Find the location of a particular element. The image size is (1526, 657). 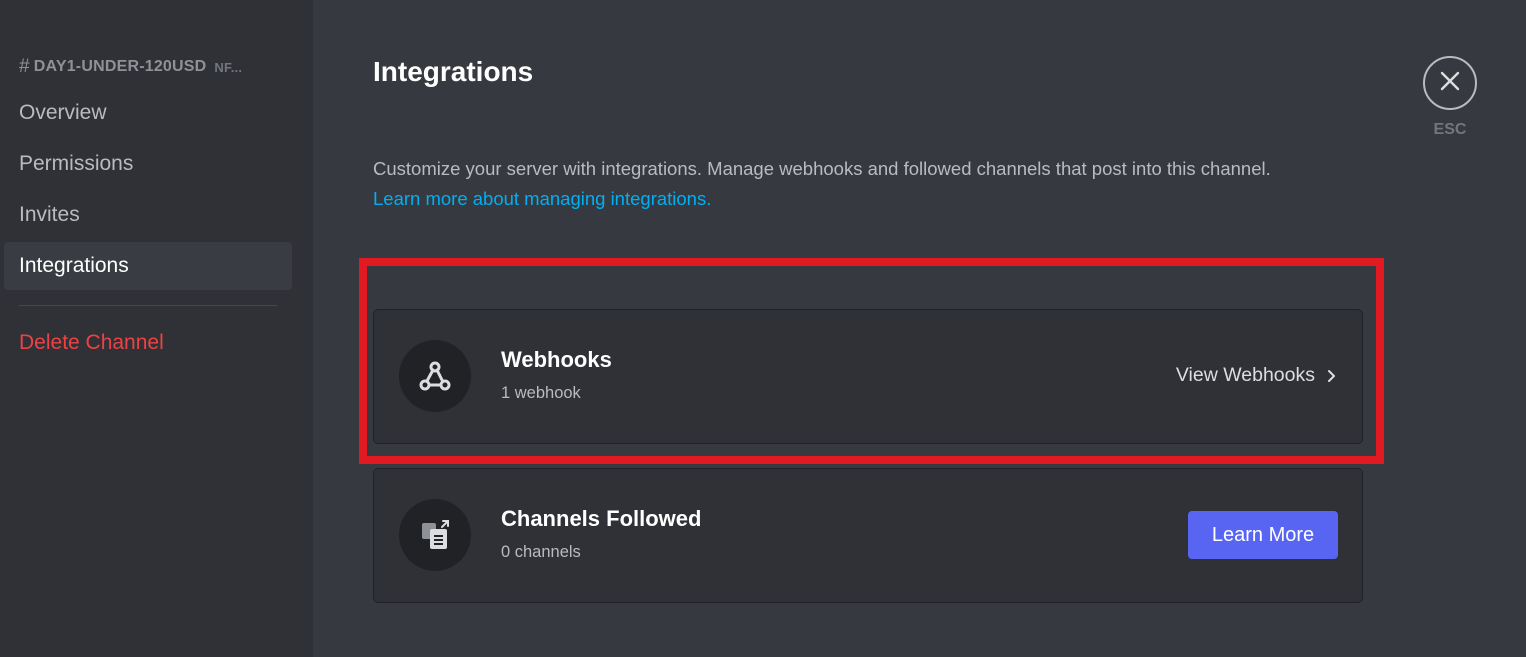

sidebar-item-label: Delete Channel is located at coordinates (91, 342).